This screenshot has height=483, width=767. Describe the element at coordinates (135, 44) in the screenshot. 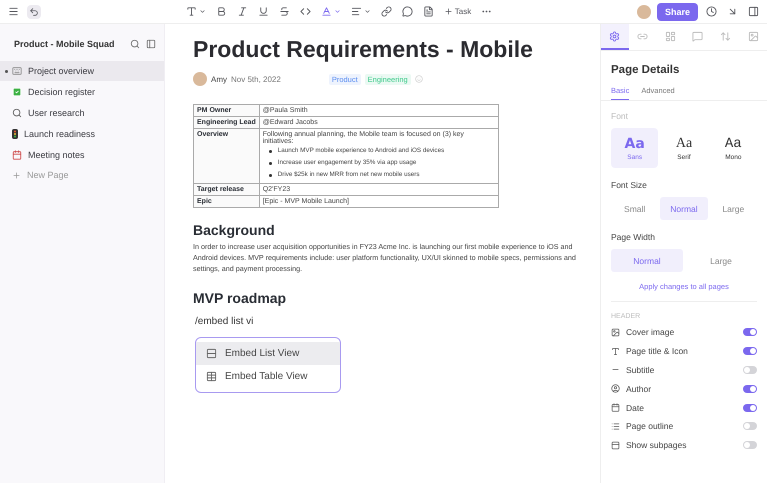

I see `search-icon` at that location.